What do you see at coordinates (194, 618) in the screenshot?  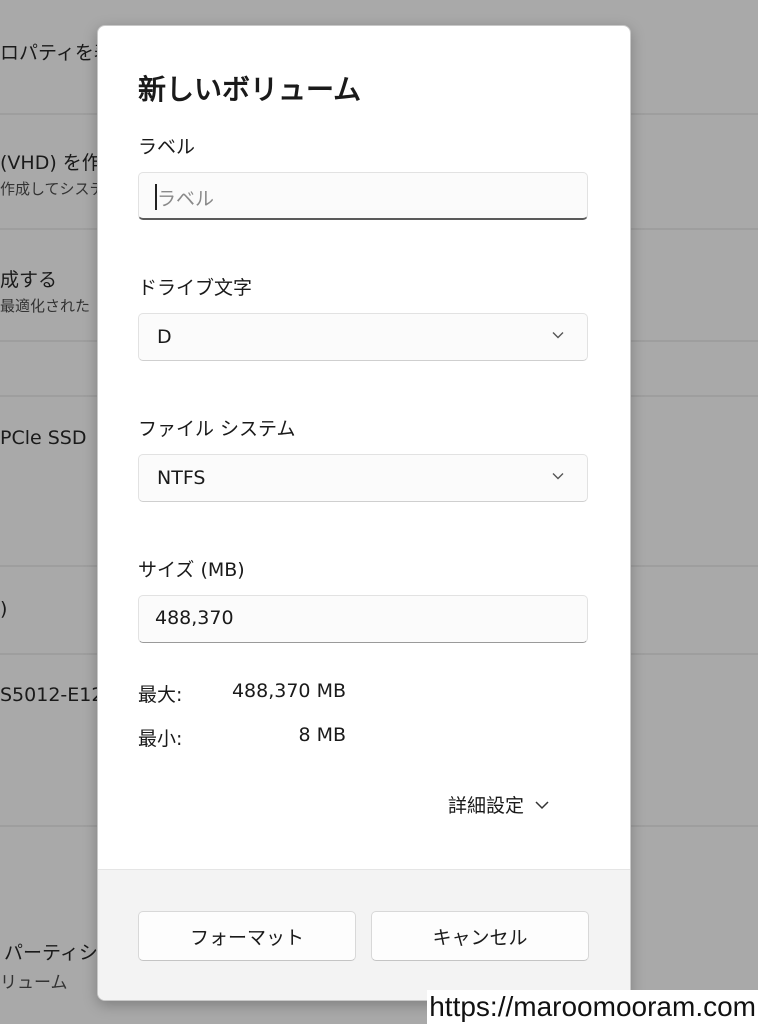 I see `size-input-value: 488,370` at bounding box center [194, 618].